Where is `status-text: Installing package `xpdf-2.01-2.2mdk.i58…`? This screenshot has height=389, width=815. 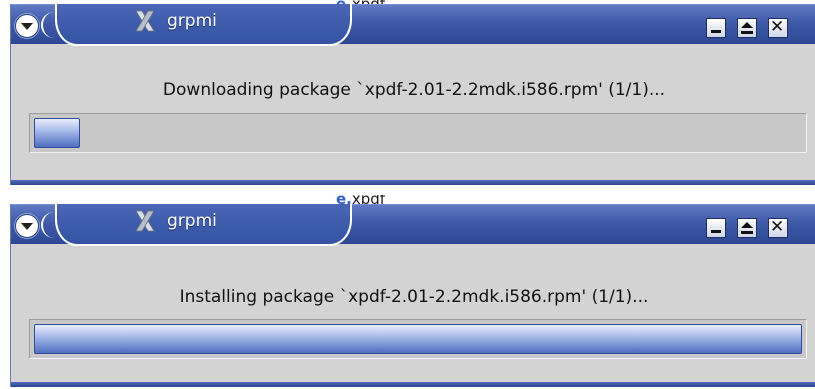 status-text: Installing package `xpdf-2.01-2.2mdk.i58… is located at coordinates (414, 297).